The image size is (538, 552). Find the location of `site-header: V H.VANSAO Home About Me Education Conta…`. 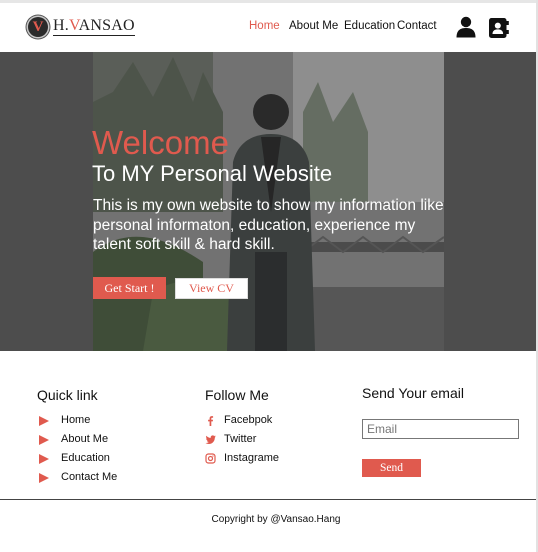

site-header: V H.VANSAO Home About Me Education Conta… is located at coordinates (268, 28).